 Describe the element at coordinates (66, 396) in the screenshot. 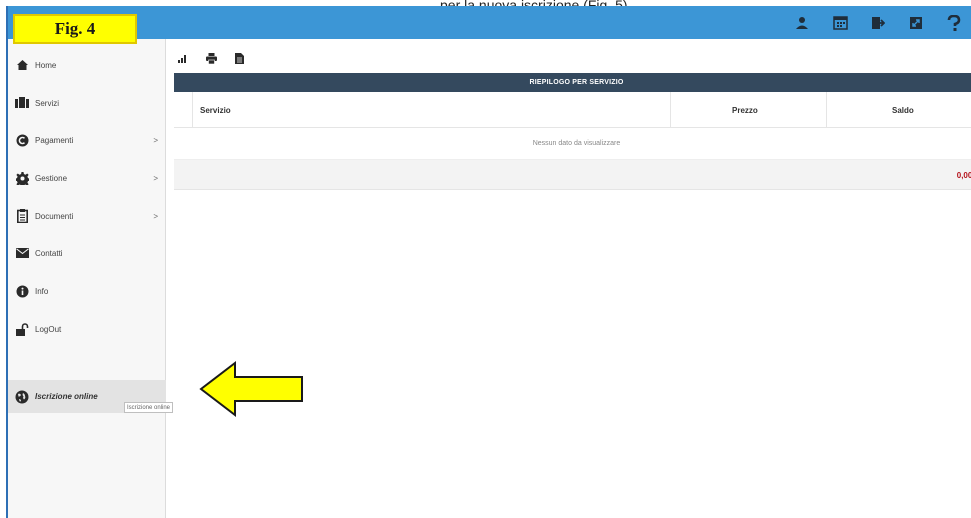

I see `sidebar-item-label: Iscrizione online` at that location.